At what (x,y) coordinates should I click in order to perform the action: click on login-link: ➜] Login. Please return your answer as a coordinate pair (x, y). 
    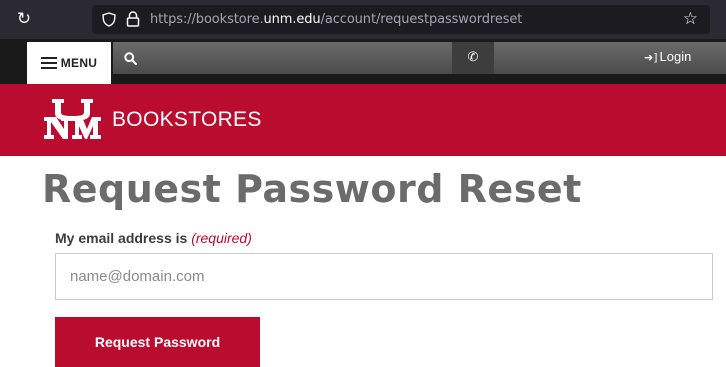
    Looking at the image, I should click on (667, 56).